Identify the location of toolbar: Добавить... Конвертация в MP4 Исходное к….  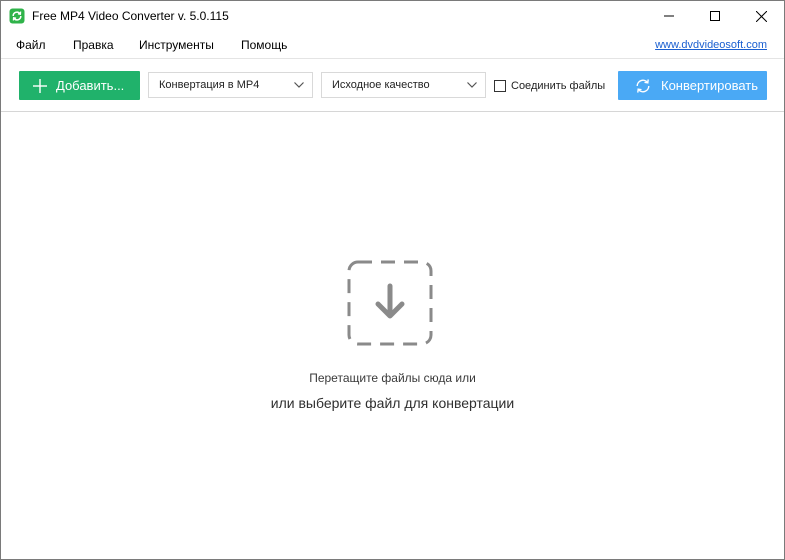
(392, 85).